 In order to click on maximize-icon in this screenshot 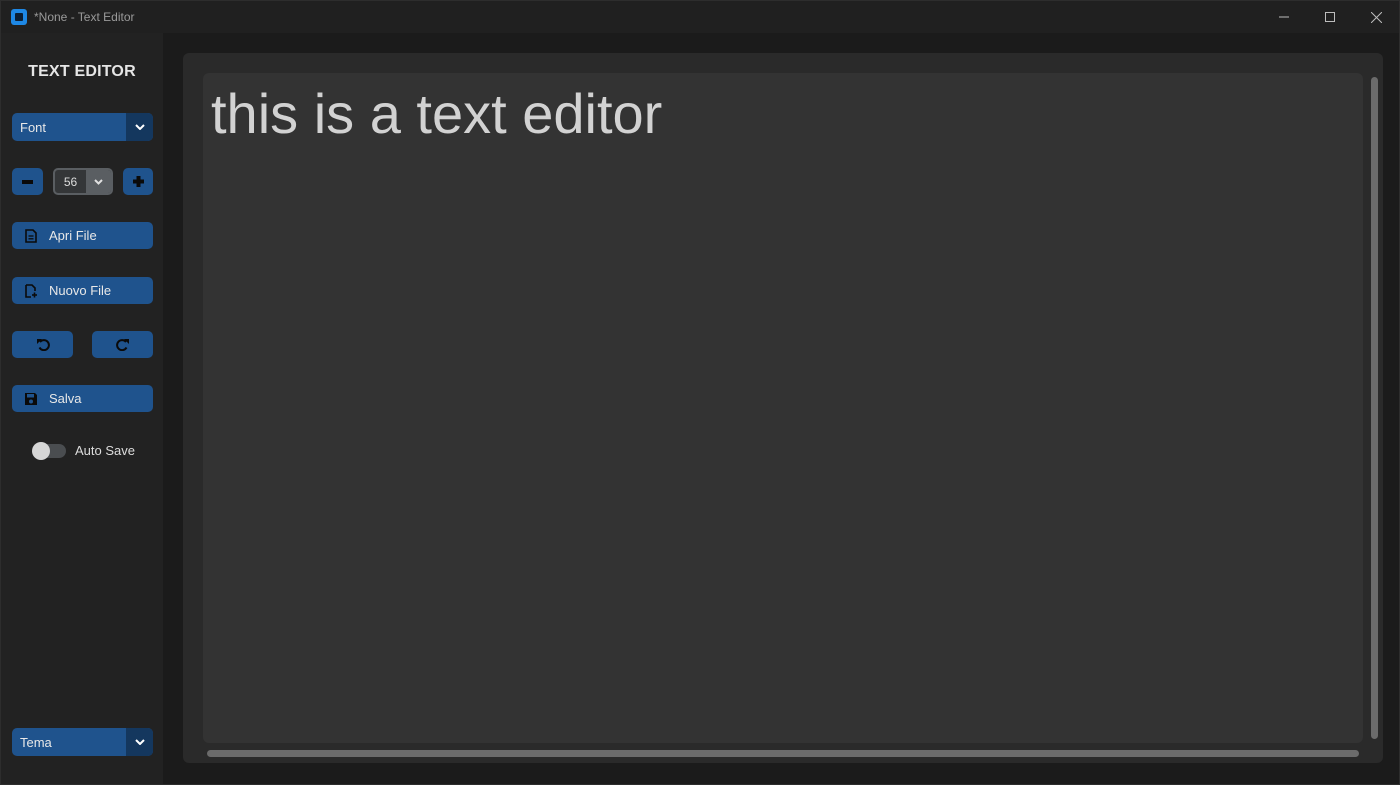, I will do `click(1330, 17)`.